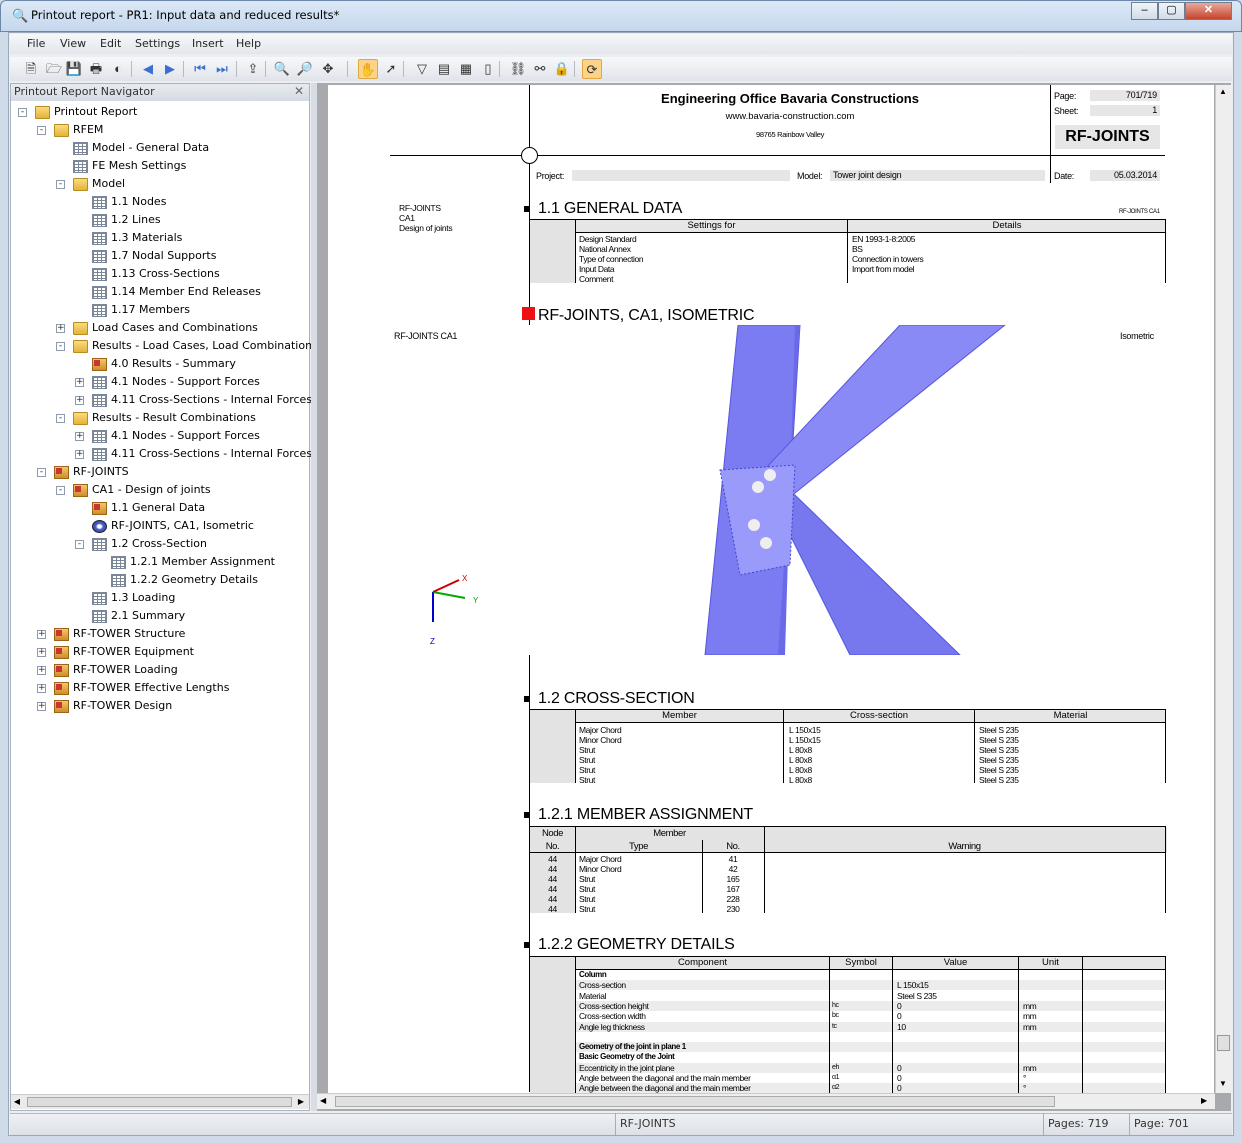  I want to click on tree-item: 1.3 Materials, so click(154, 238).